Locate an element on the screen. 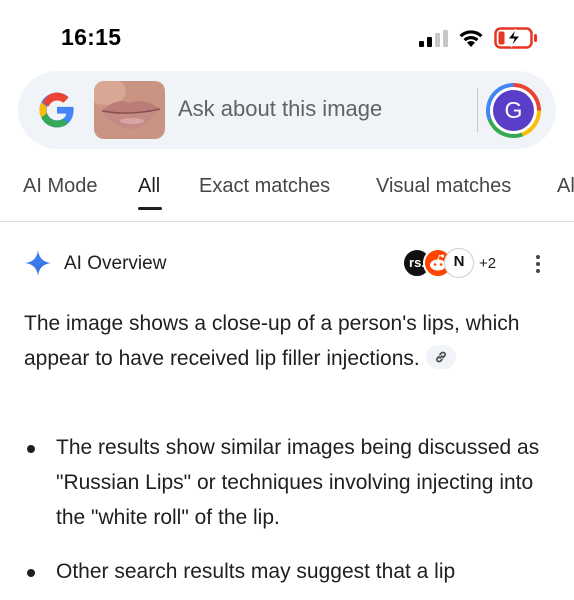 The image size is (574, 600). source-favicons: rs. N is located at coordinates (442, 264).